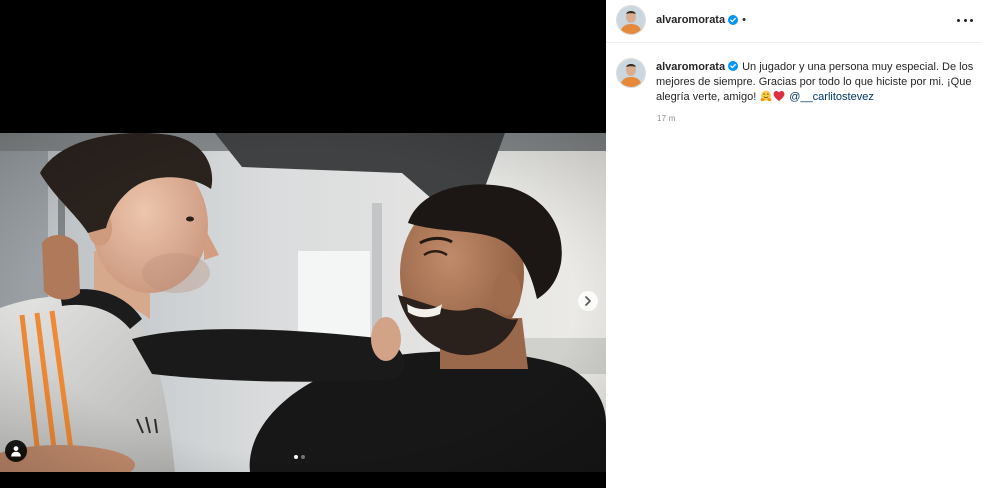 The image size is (981, 488). I want to click on header-username: alvaromorata, so click(690, 20).